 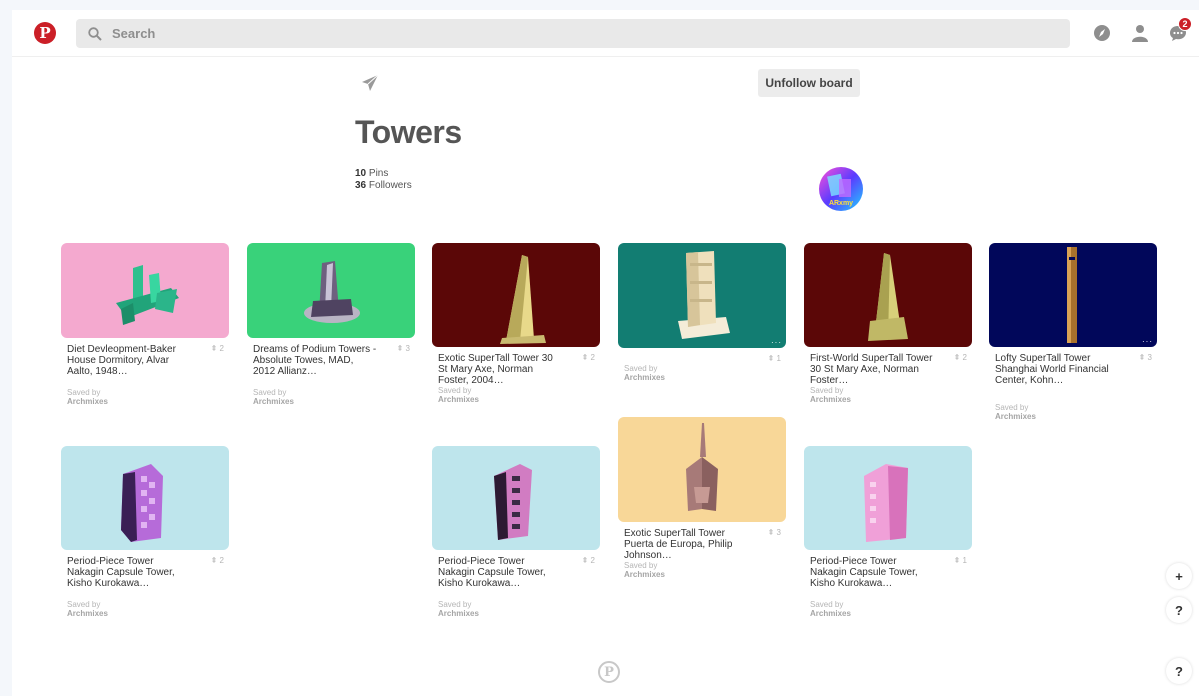 I want to click on search-icon, so click(x=95, y=33).